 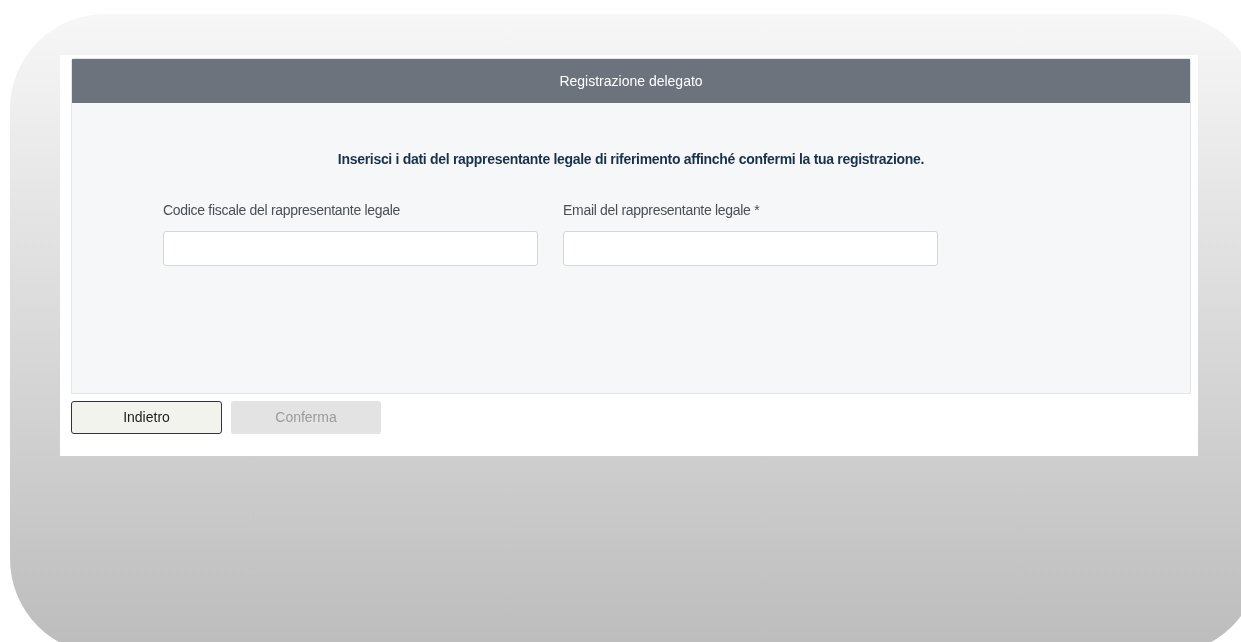 What do you see at coordinates (282, 210) in the screenshot?
I see `field-label: Codice fiscale del rappresentante legale` at bounding box center [282, 210].